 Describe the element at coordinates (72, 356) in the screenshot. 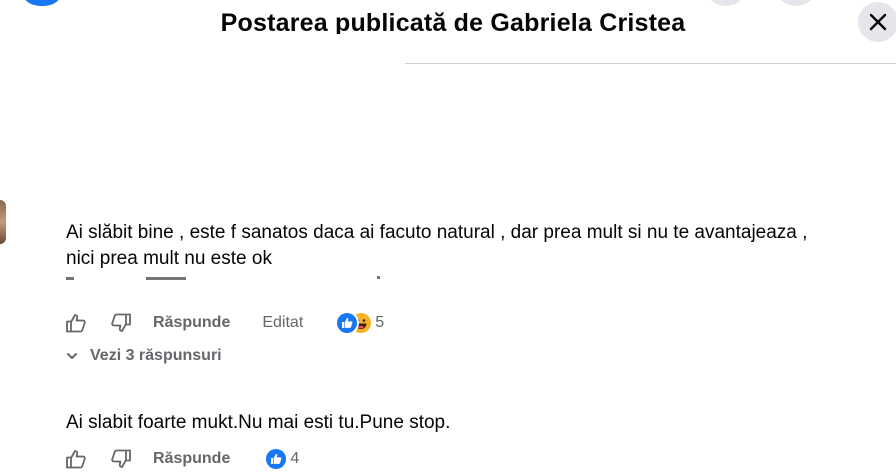

I see `chevron-down-icon` at that location.